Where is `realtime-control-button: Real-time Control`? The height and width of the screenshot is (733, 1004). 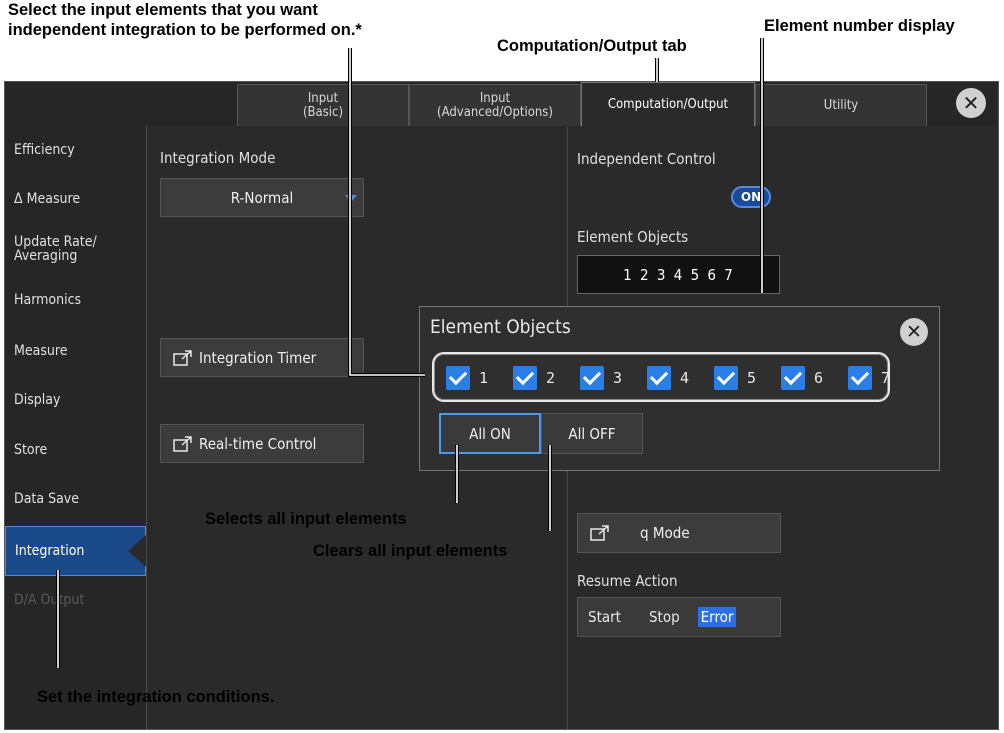 realtime-control-button: Real-time Control is located at coordinates (262, 443).